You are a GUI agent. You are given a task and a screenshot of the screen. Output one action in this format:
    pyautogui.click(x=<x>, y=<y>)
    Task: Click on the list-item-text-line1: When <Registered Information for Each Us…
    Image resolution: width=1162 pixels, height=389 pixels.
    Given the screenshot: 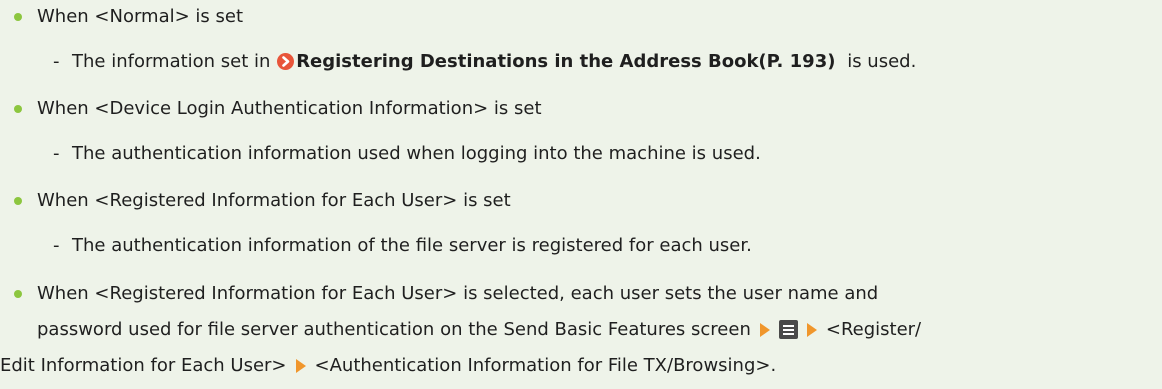 What is the action you would take?
    pyautogui.click(x=458, y=293)
    